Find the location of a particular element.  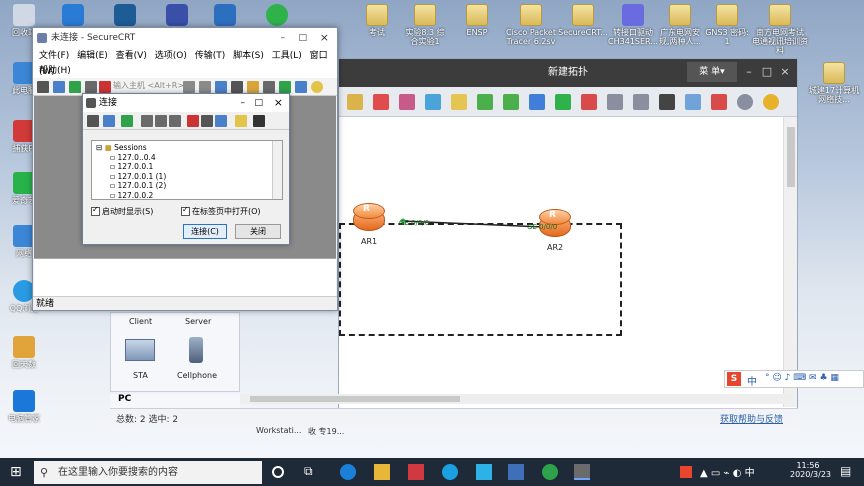

sftp-icon is located at coordinates (269, 87).